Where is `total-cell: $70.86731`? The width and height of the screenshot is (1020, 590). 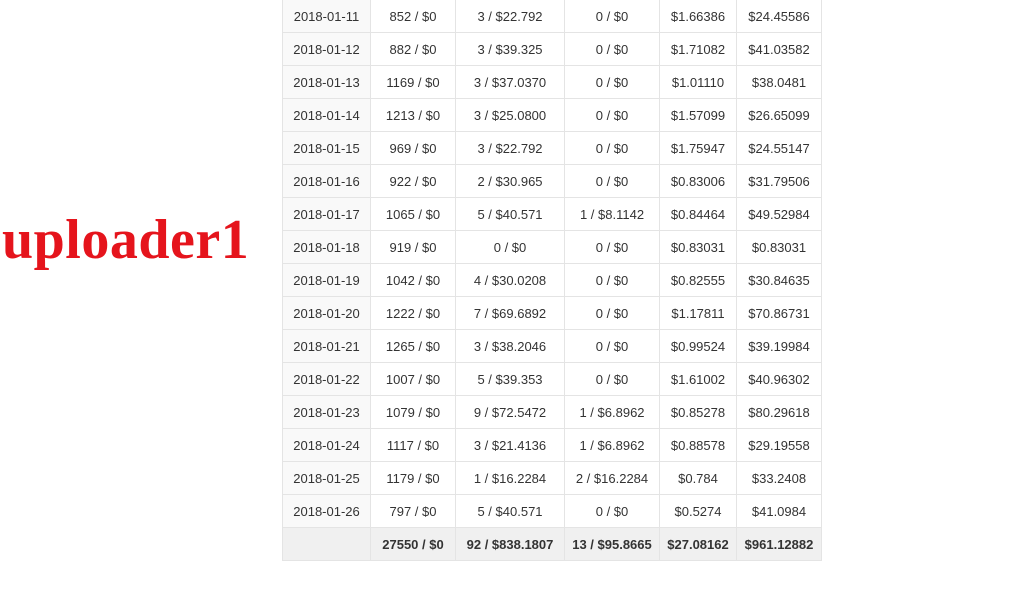
total-cell: $70.86731 is located at coordinates (779, 313).